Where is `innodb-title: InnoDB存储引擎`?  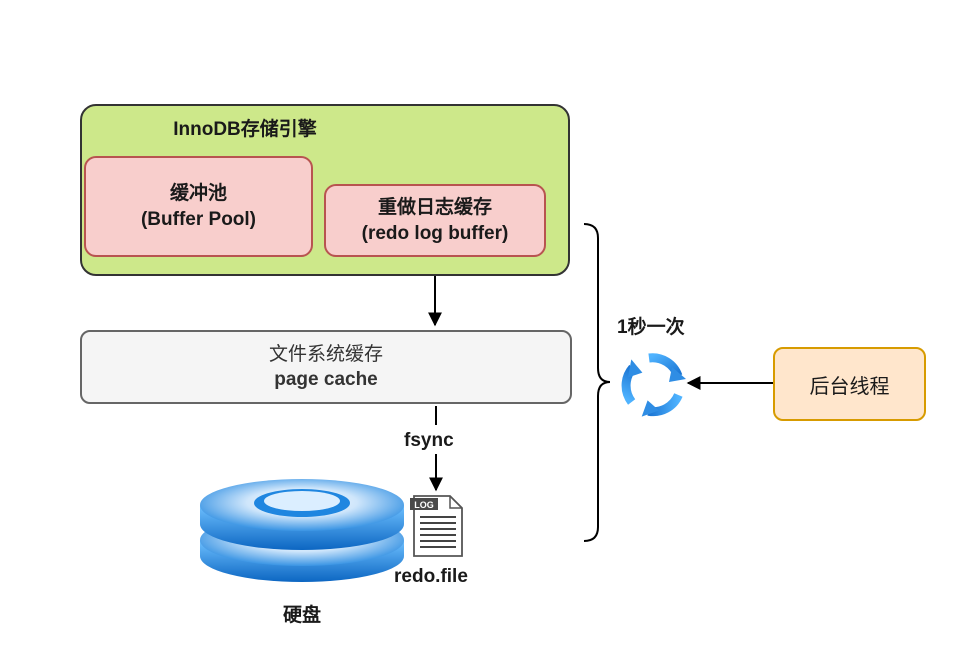
innodb-title: InnoDB存储引擎 is located at coordinates (245, 129).